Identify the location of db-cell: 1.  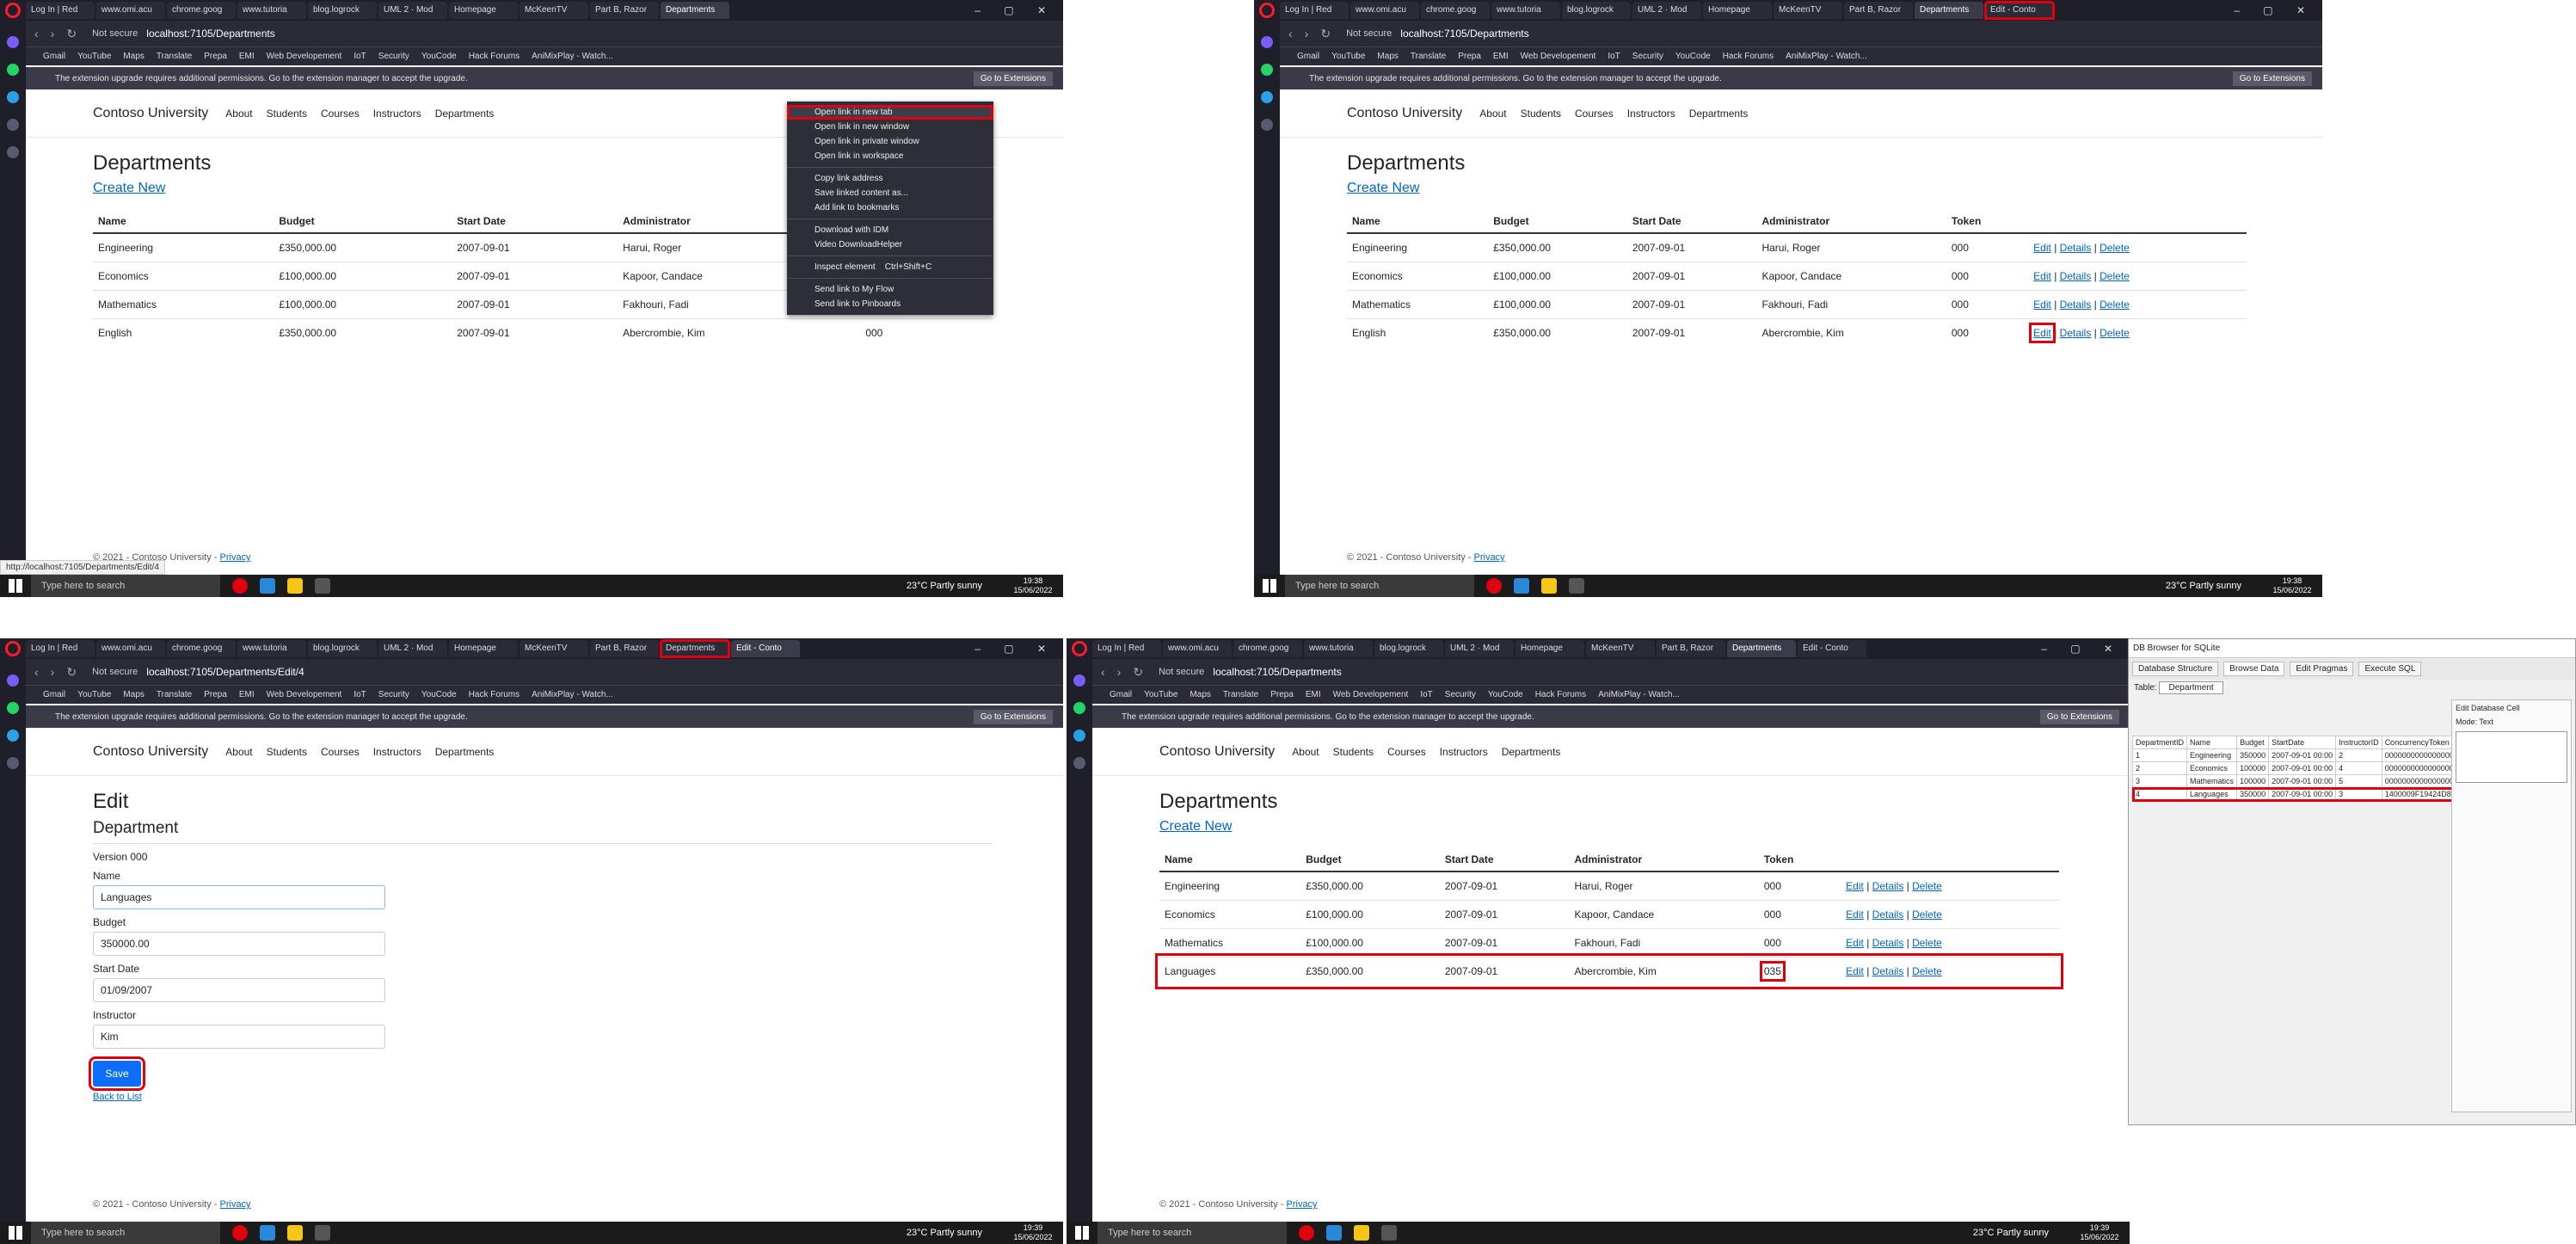
(2159, 755).